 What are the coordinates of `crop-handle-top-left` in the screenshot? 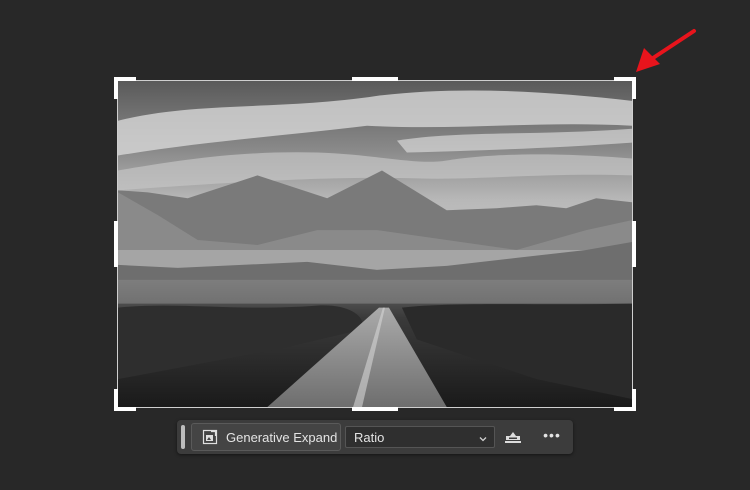 It's located at (125, 88).